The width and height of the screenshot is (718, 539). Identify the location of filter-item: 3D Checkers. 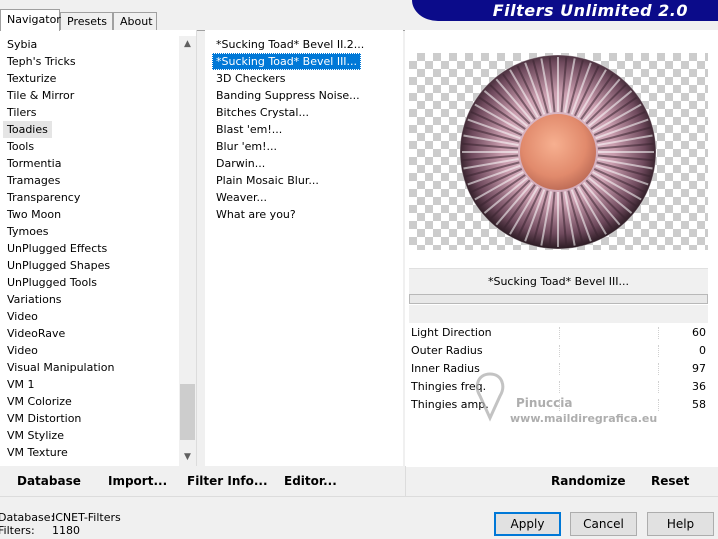
(250, 78).